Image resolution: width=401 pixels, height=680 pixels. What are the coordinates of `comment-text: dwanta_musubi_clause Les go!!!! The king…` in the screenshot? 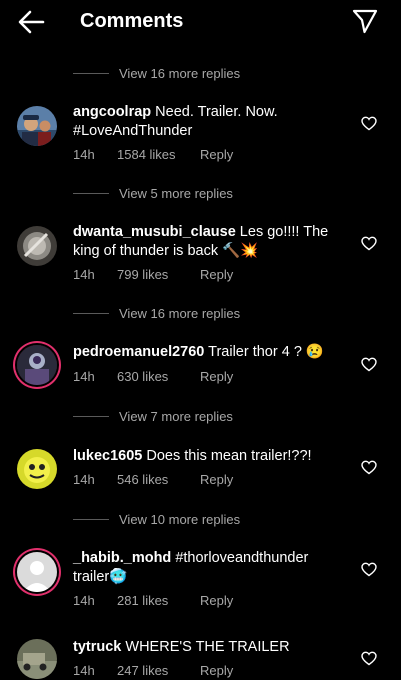 It's located at (209, 242).